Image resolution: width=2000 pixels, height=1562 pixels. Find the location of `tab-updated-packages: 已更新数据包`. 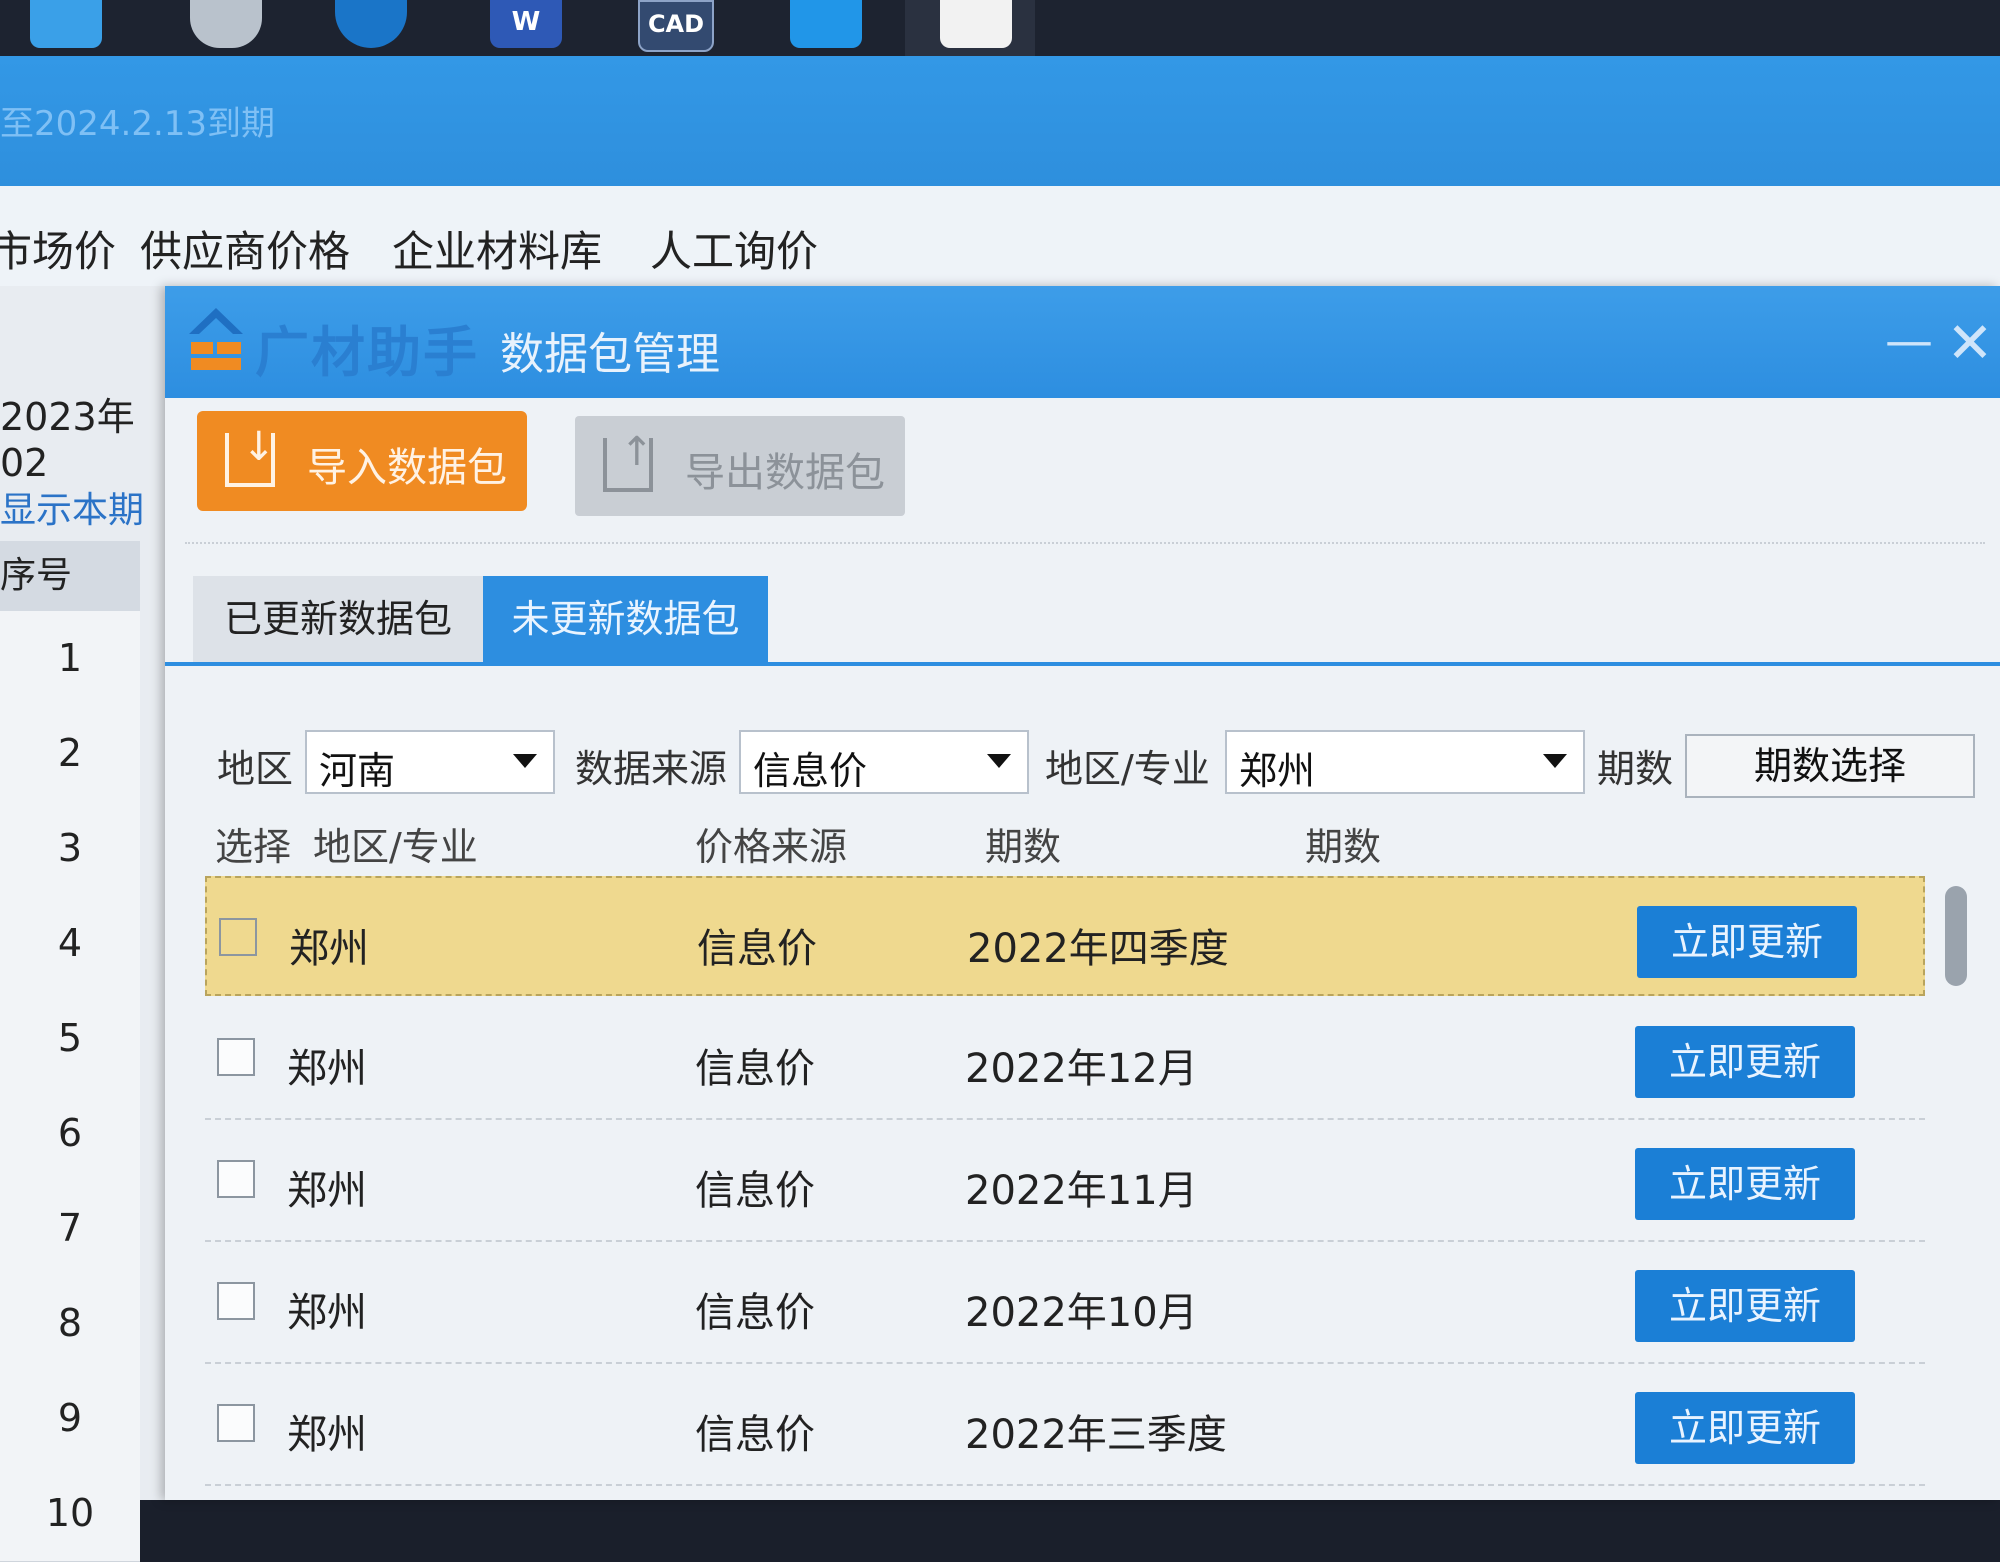

tab-updated-packages: 已更新数据包 is located at coordinates (338, 619).